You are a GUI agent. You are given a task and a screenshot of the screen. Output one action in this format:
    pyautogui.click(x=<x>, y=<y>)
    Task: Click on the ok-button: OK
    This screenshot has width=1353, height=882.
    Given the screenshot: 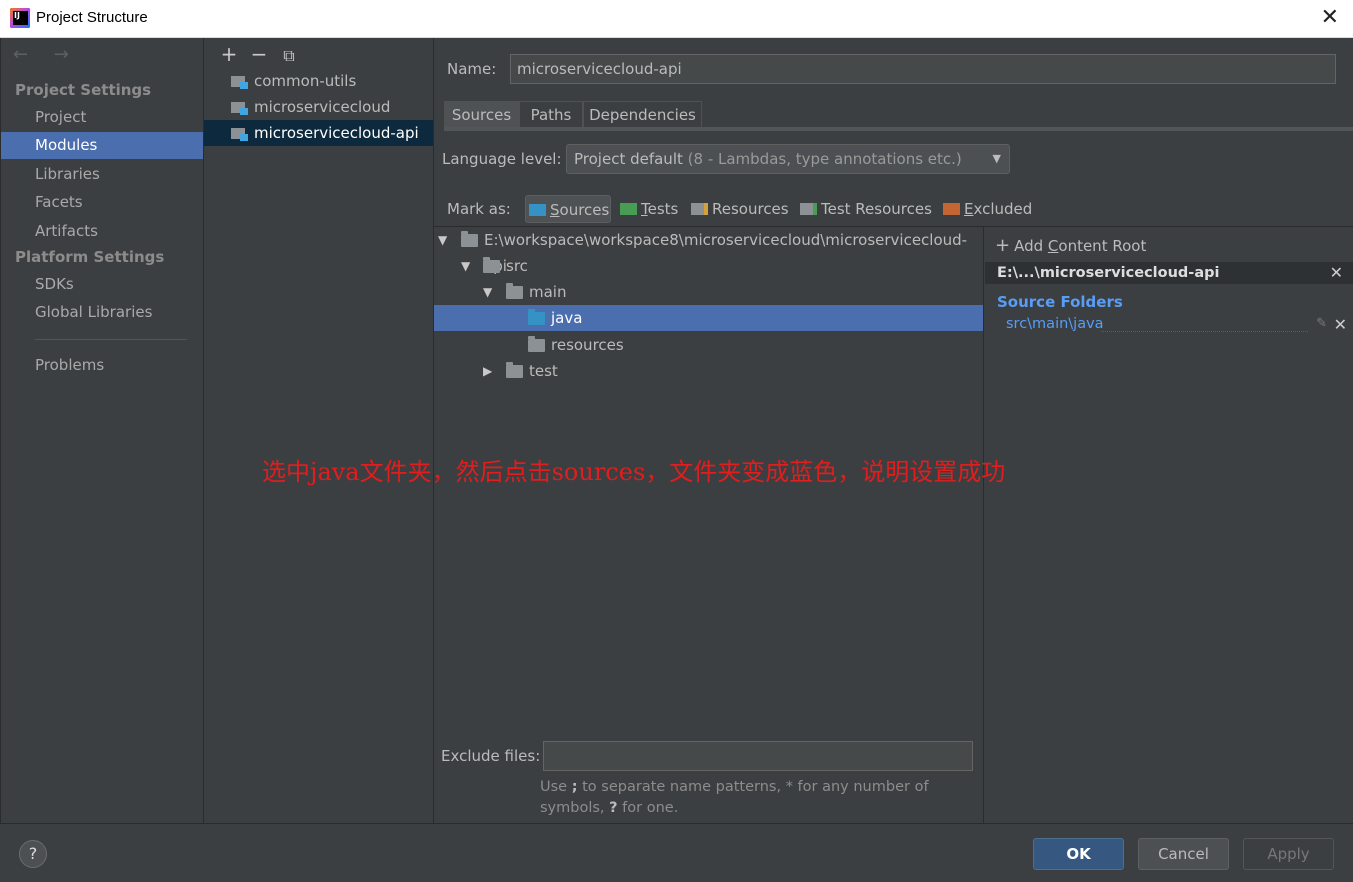 What is the action you would take?
    pyautogui.click(x=1078, y=854)
    